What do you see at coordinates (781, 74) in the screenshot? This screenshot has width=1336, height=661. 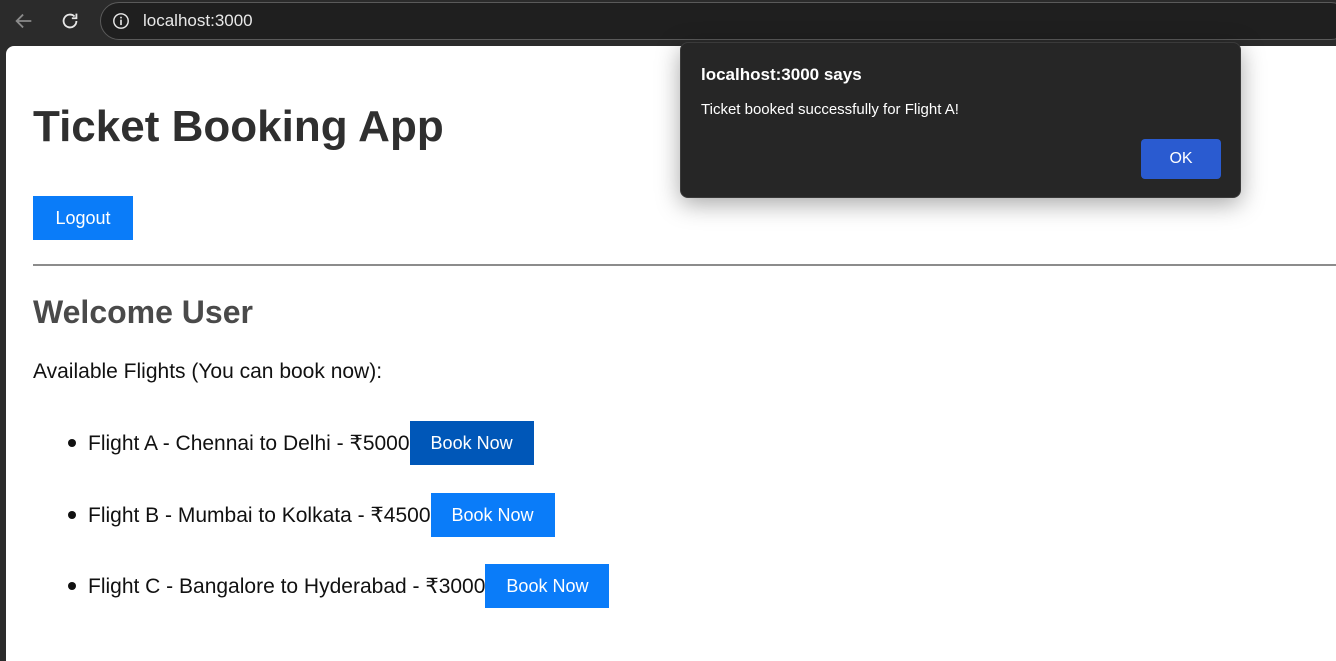 I see `dialog-title: localhost:3000 says` at bounding box center [781, 74].